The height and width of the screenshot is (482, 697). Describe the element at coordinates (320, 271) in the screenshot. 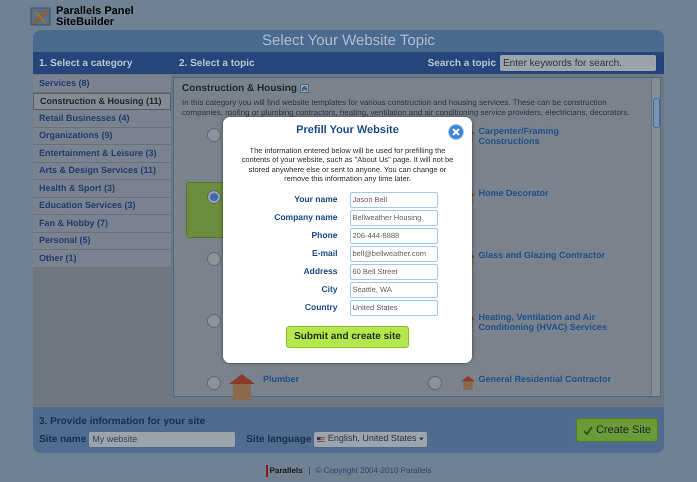

I see `field-label: Address` at that location.